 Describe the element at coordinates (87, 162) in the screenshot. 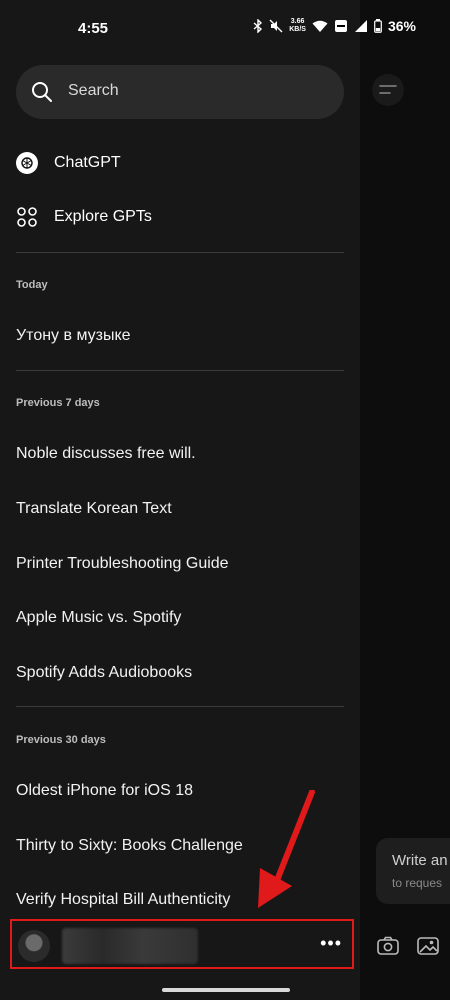

I see `nav-label-chatgpt: ChatGPT` at that location.